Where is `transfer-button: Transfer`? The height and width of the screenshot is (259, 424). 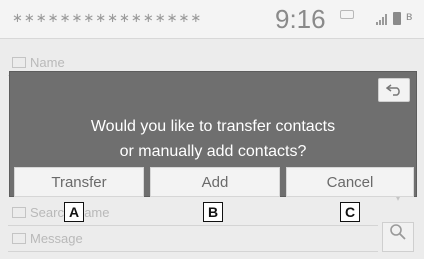
transfer-button: Transfer is located at coordinates (79, 182).